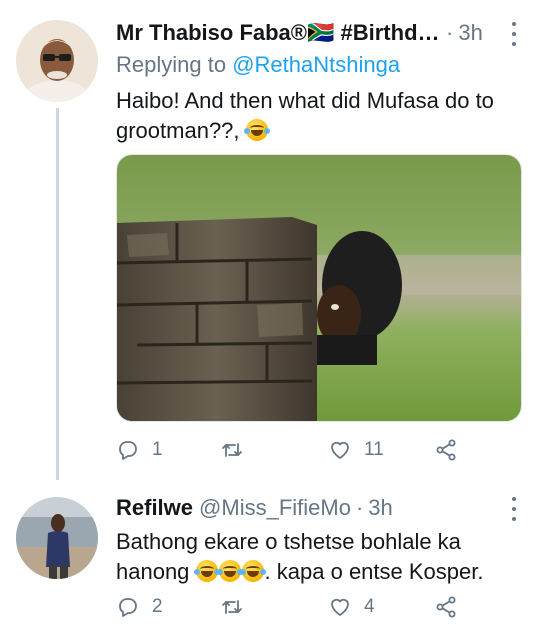 The width and height of the screenshot is (540, 633). Describe the element at coordinates (356, 450) in the screenshot. I see `like-button: 11` at that location.